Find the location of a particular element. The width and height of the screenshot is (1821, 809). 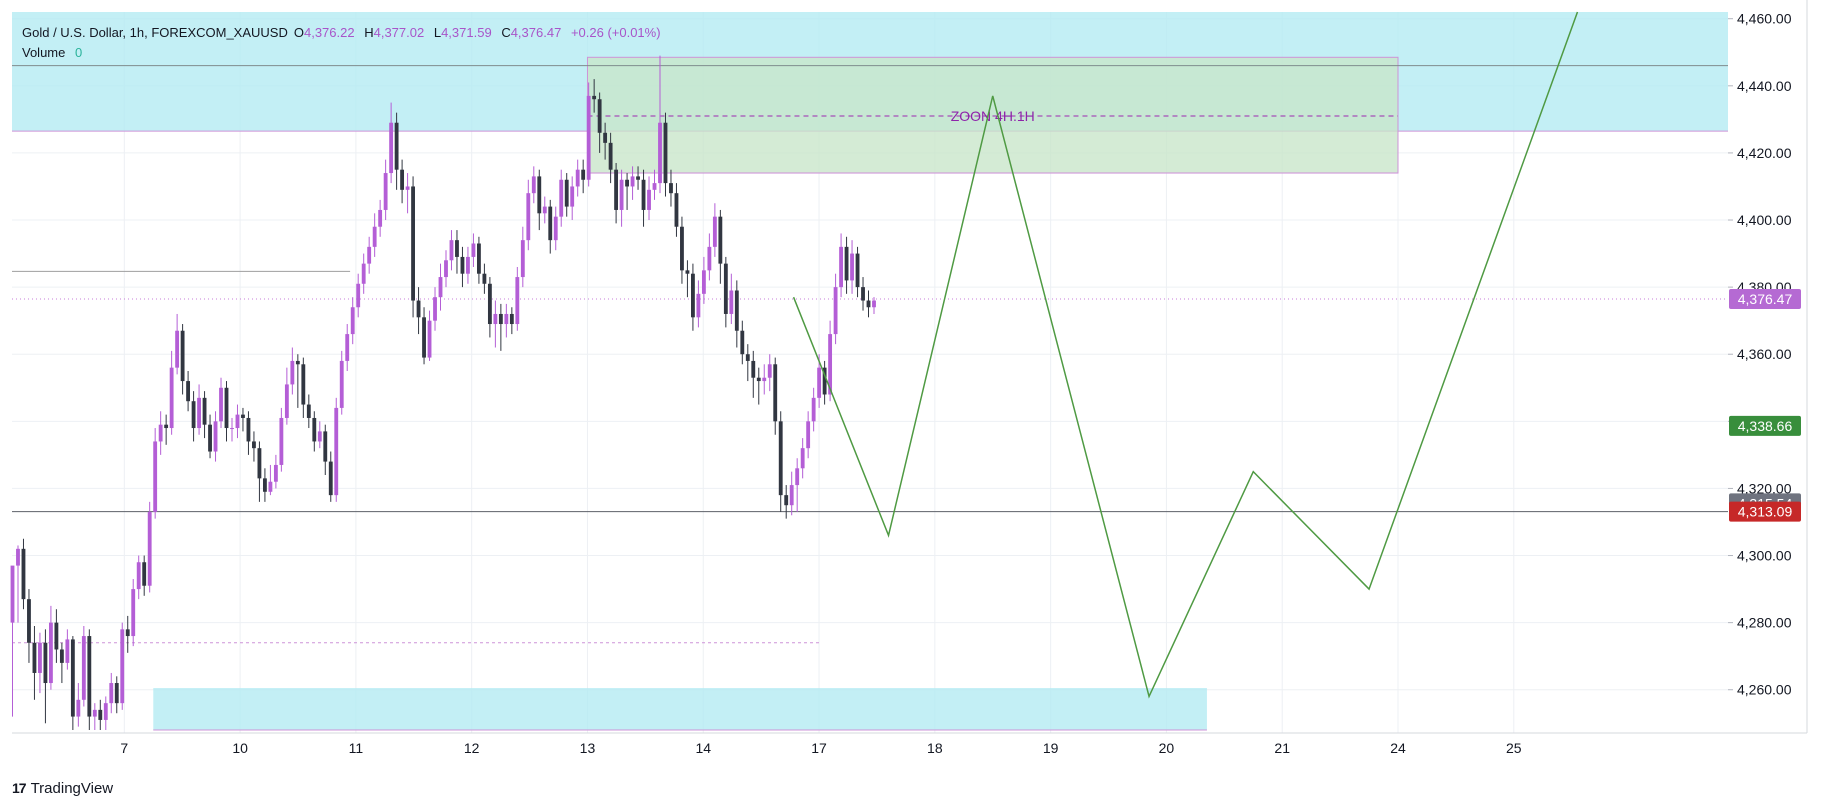

tradingview-brand: 17 TradingView is located at coordinates (62, 788).